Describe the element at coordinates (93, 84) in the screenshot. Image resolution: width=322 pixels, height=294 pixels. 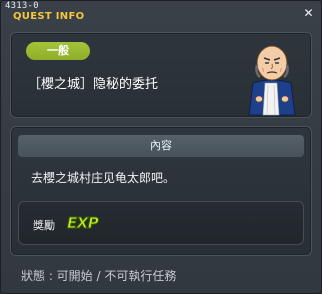
I see `quest-name: ［櫻之城］隐秘的委托` at that location.